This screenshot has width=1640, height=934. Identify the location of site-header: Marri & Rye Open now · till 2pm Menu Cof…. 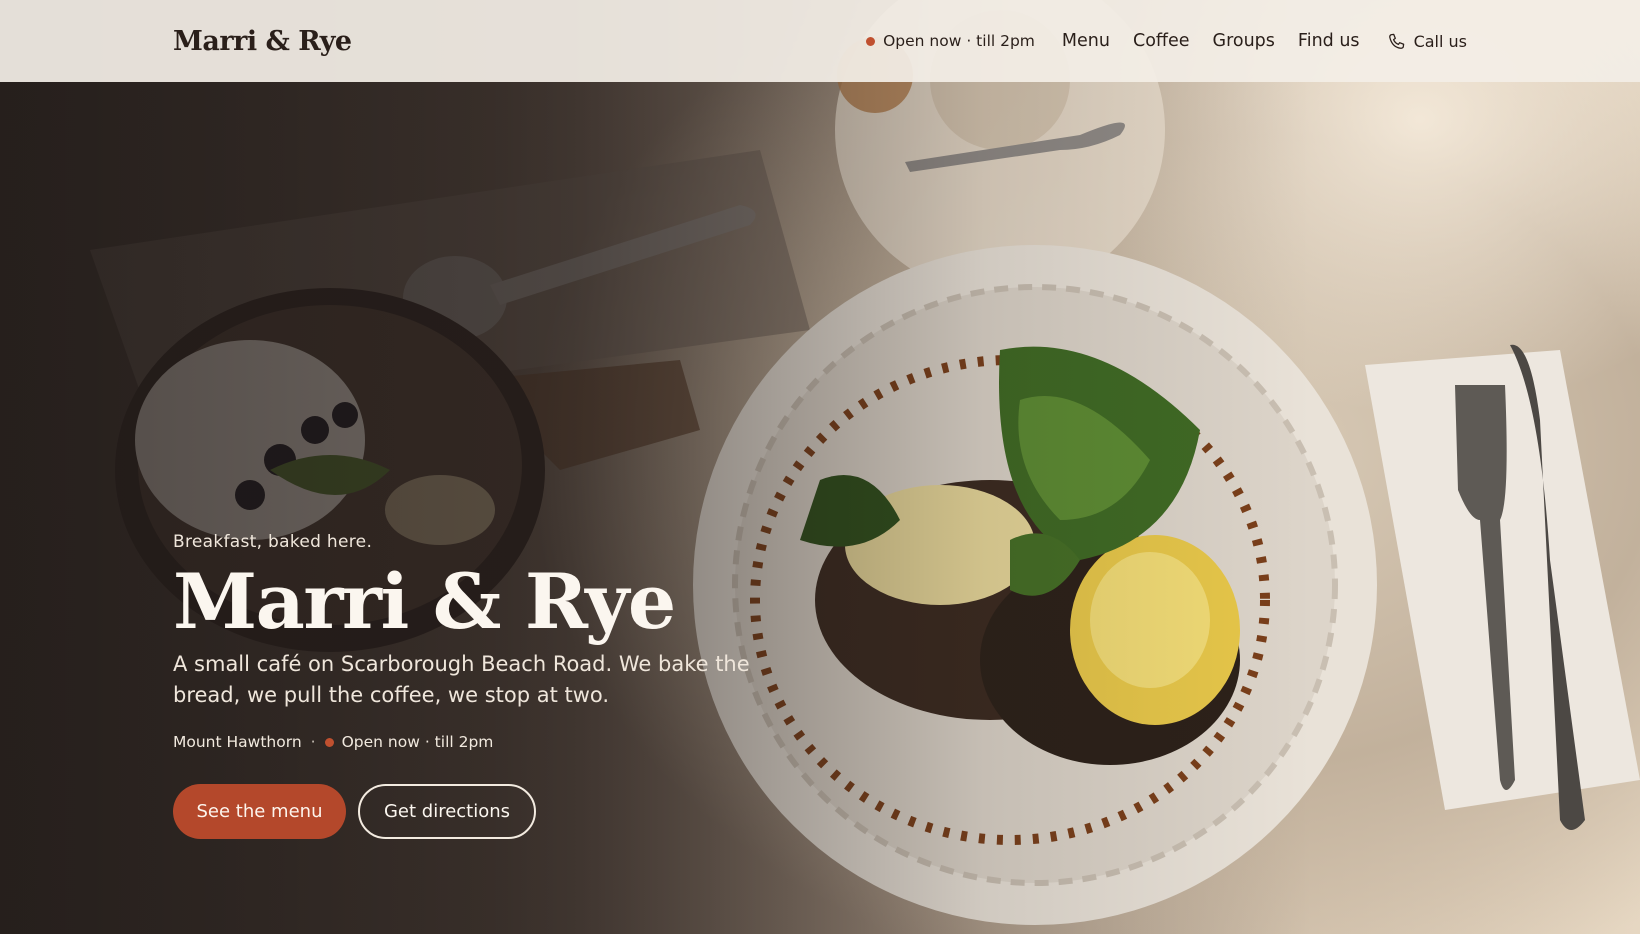
(820, 41).